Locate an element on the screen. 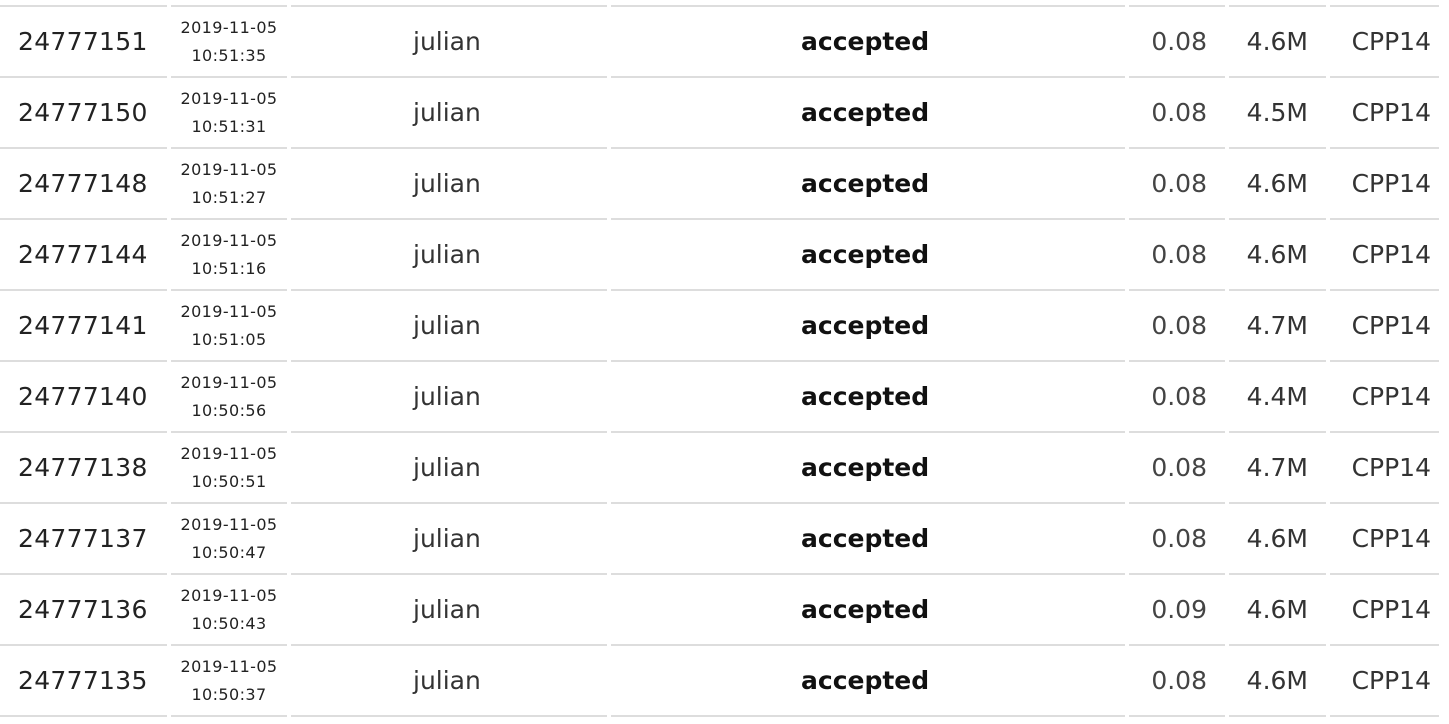 The height and width of the screenshot is (724, 1449). submission-datetime: 2019-11-05 10:50:43 is located at coordinates (229, 608).